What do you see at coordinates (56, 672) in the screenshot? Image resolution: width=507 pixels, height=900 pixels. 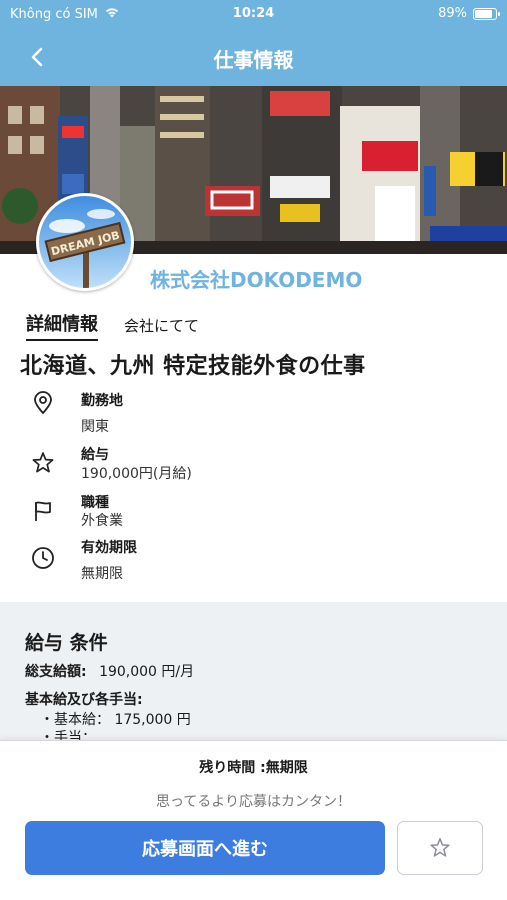 I see `total-pay-label: 総支給額:` at bounding box center [56, 672].